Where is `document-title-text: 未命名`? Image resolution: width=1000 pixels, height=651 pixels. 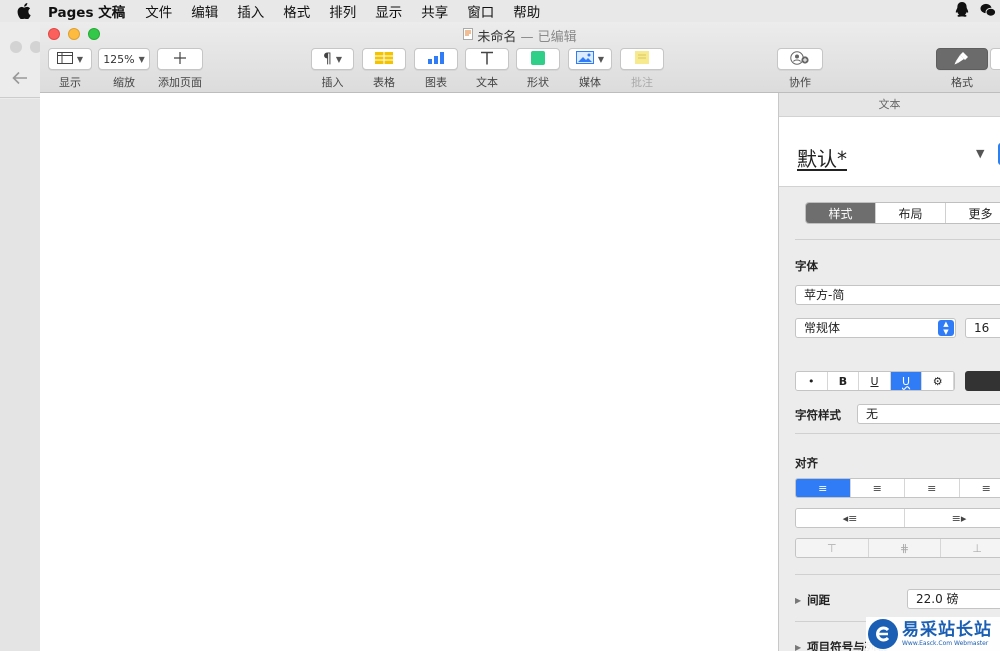
document-title-text: 未命名 is located at coordinates (497, 37).